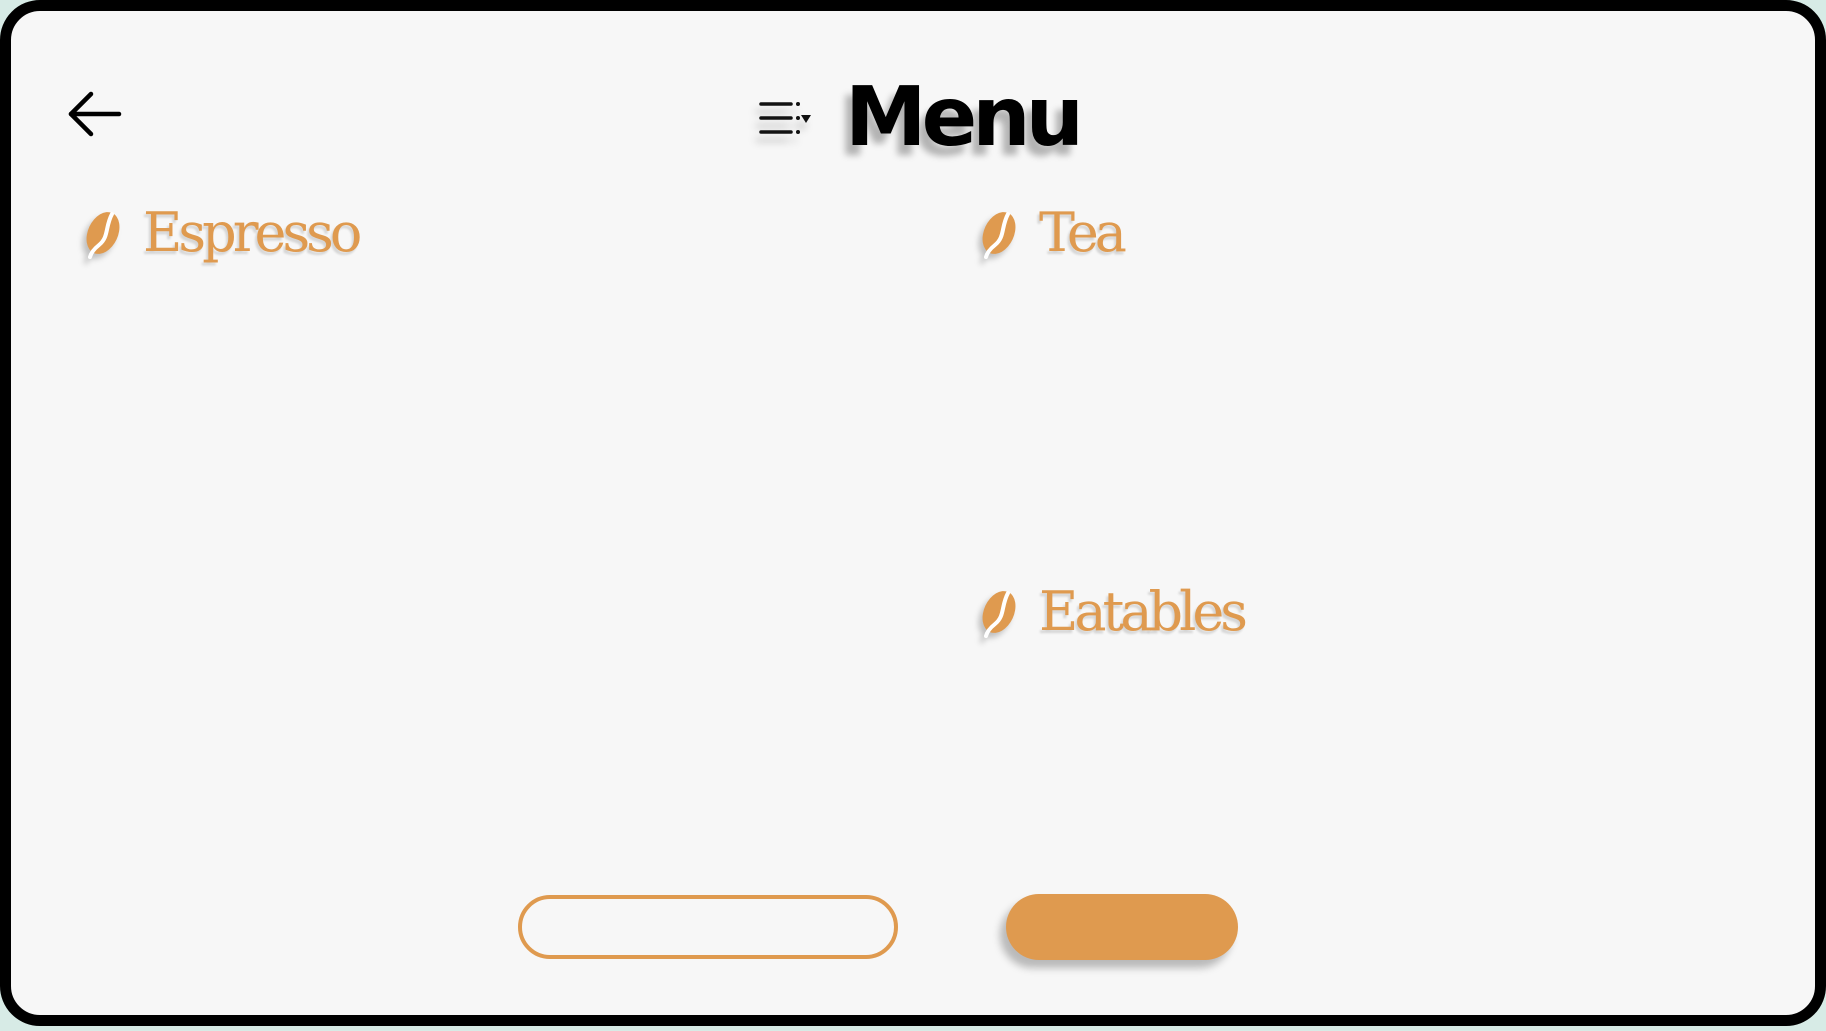  I want to click on category-label: Espresso, so click(252, 232).